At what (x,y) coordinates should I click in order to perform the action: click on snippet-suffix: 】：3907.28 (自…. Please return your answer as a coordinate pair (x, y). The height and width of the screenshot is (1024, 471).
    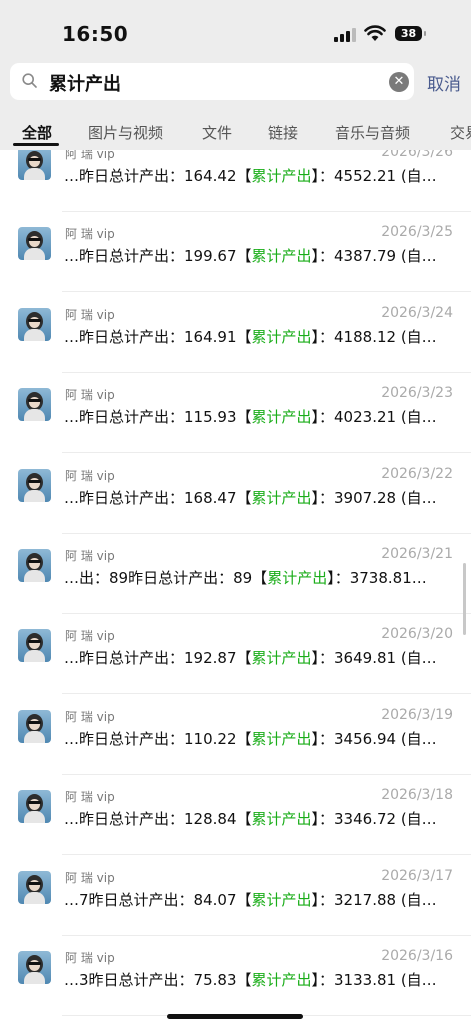
    Looking at the image, I should click on (374, 498).